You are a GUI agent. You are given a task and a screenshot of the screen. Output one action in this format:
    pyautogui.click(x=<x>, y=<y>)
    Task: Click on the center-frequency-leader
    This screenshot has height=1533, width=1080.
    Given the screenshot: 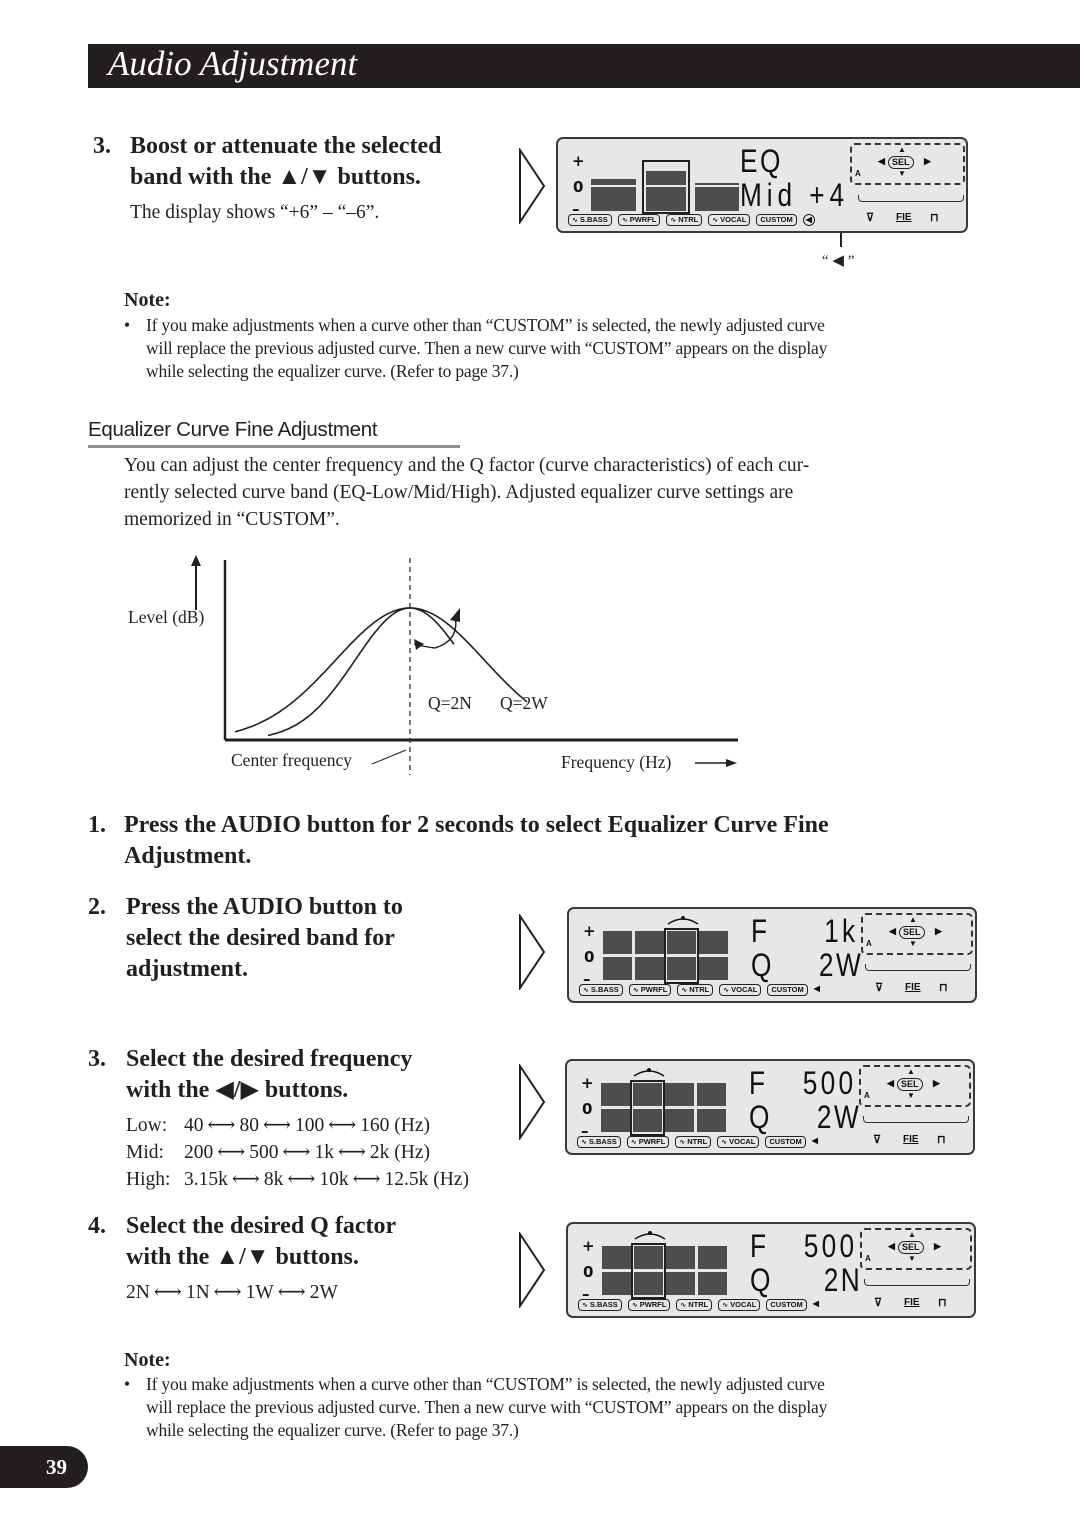 What is the action you would take?
    pyautogui.click(x=389, y=757)
    